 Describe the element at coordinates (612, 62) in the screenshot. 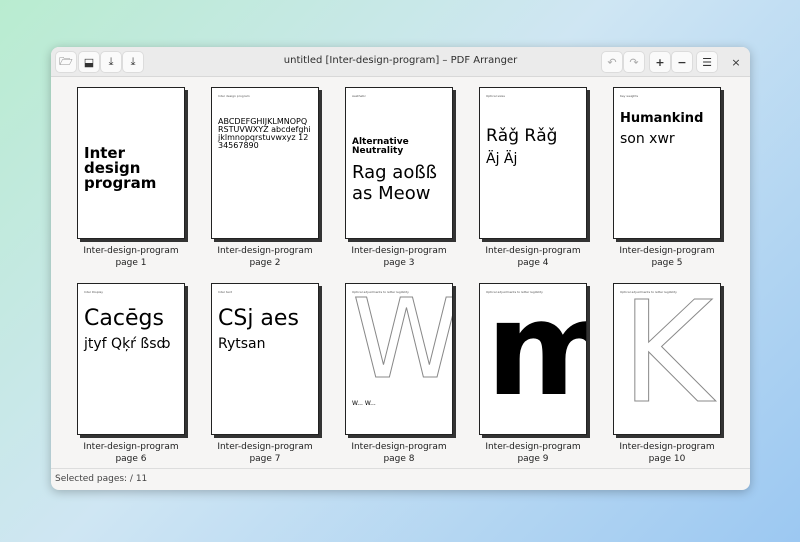

I see `undo-icon: ↶` at that location.